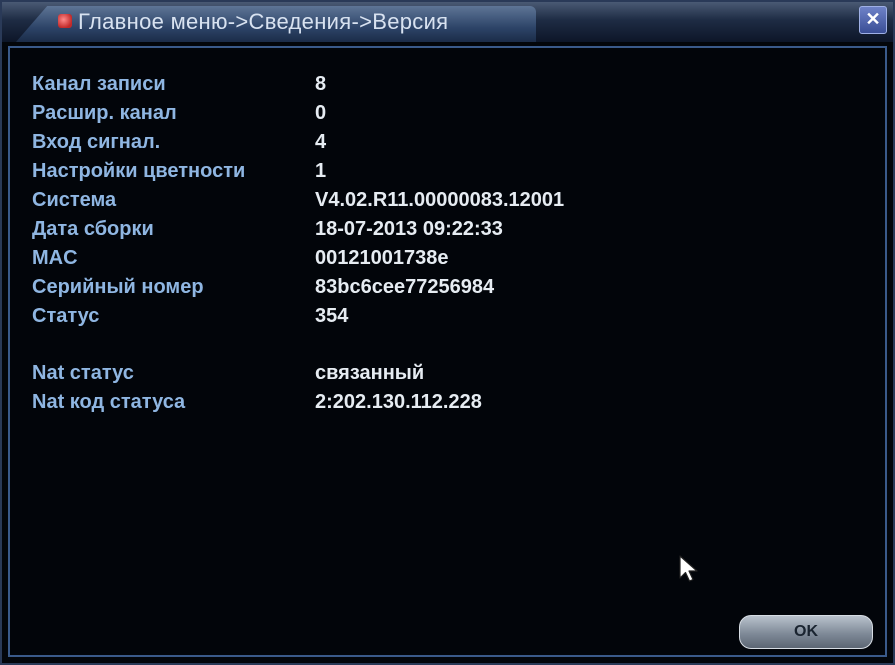 The image size is (895, 665). I want to click on info-label: Канал записи, so click(99, 84).